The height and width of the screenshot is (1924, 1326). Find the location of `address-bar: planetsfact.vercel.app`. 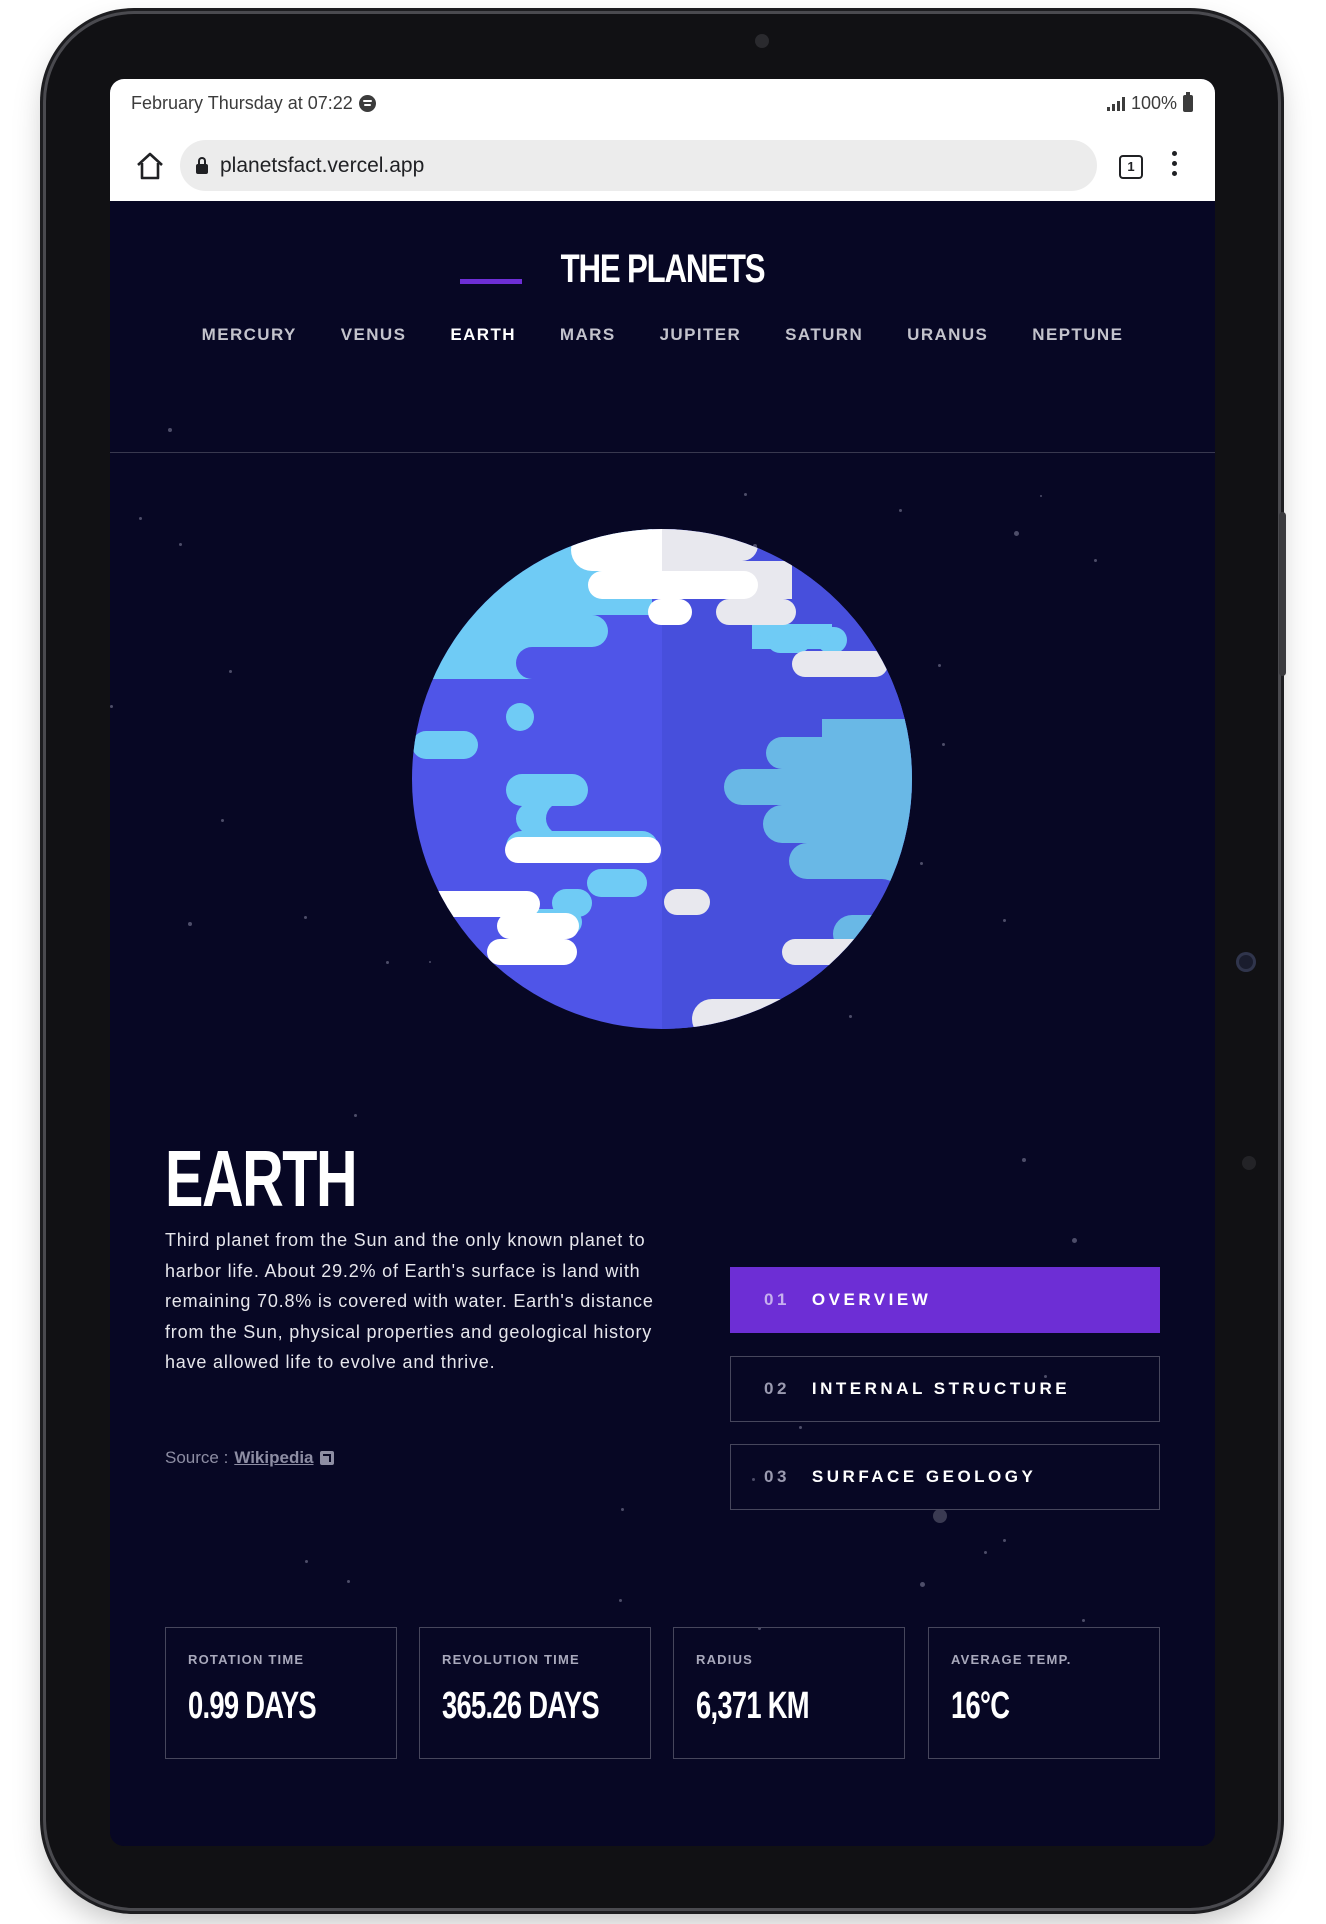

address-bar: planetsfact.vercel.app is located at coordinates (638, 165).